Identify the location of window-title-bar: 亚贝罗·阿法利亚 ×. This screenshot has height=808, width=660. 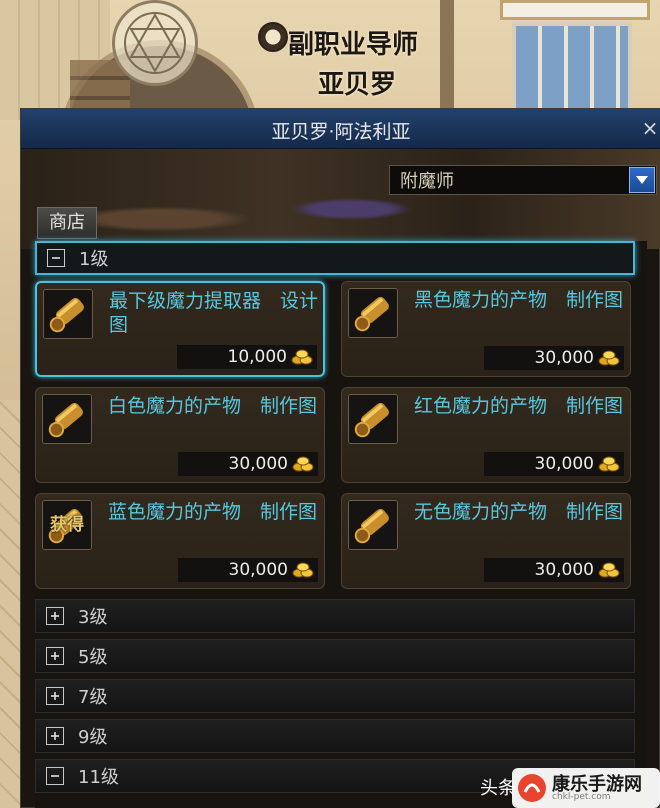
(340, 129).